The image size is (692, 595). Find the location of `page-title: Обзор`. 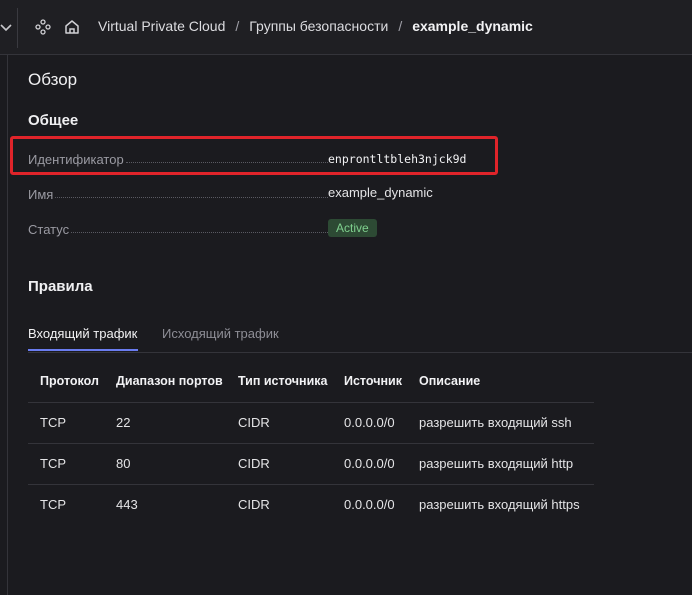

page-title: Обзор is located at coordinates (53, 79).